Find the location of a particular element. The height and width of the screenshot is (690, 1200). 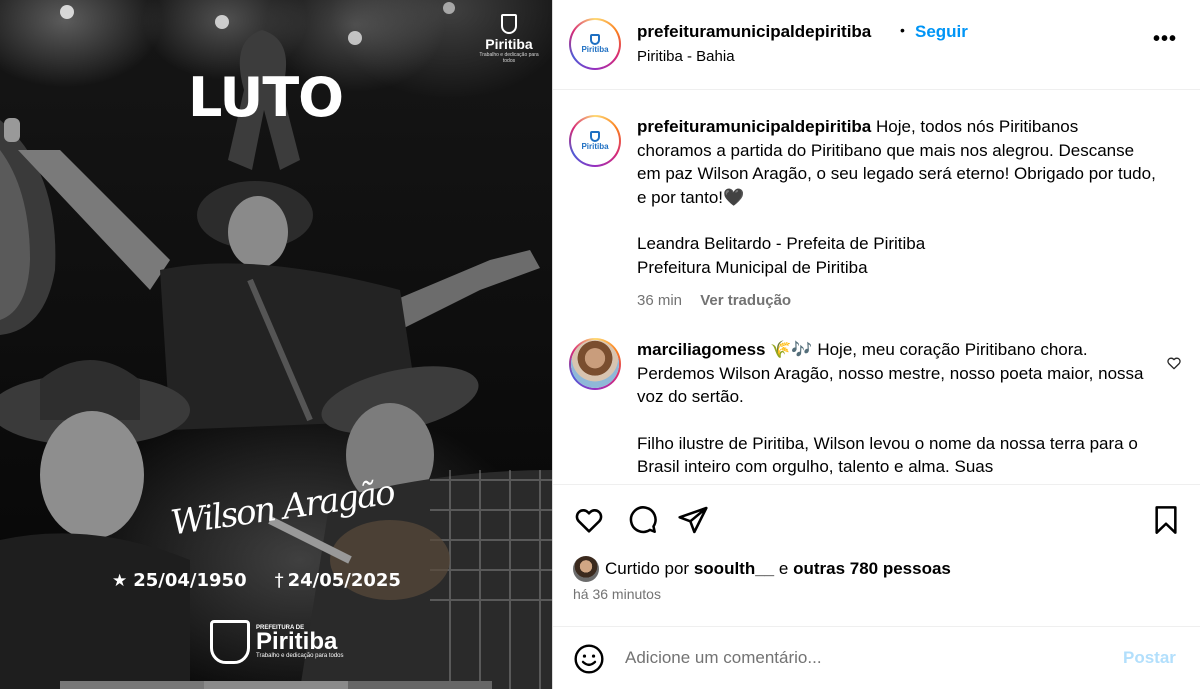

comment-bubble-icon is located at coordinates (642, 520).